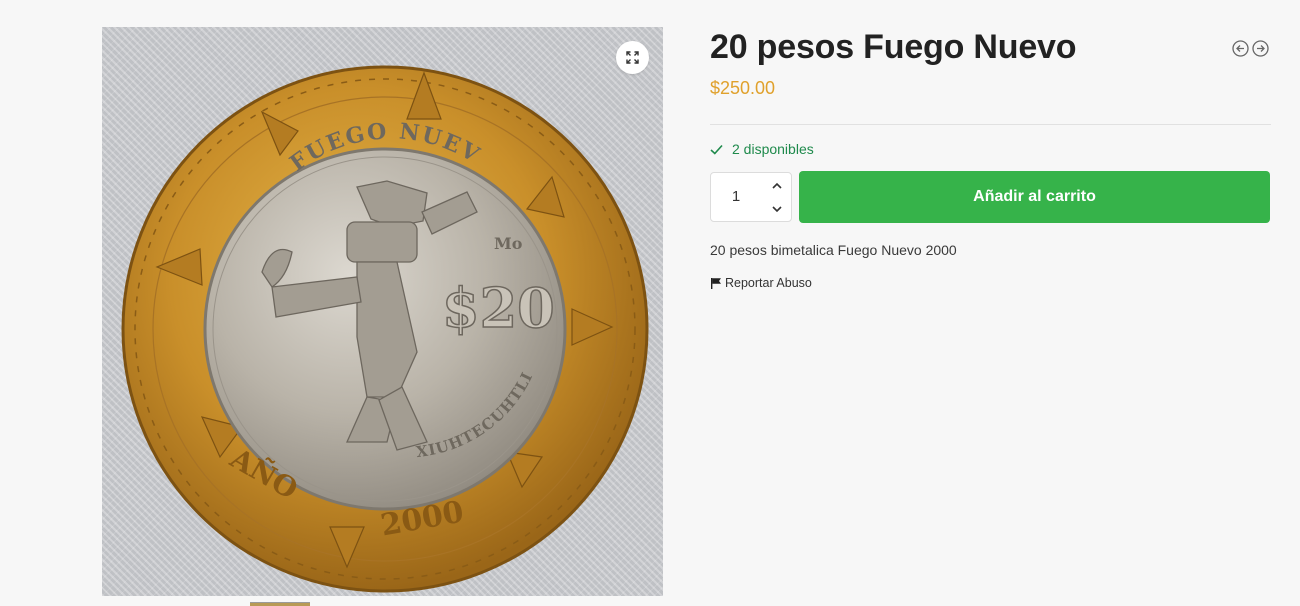 The height and width of the screenshot is (606, 1300). What do you see at coordinates (716, 149) in the screenshot?
I see `check-icon` at bounding box center [716, 149].